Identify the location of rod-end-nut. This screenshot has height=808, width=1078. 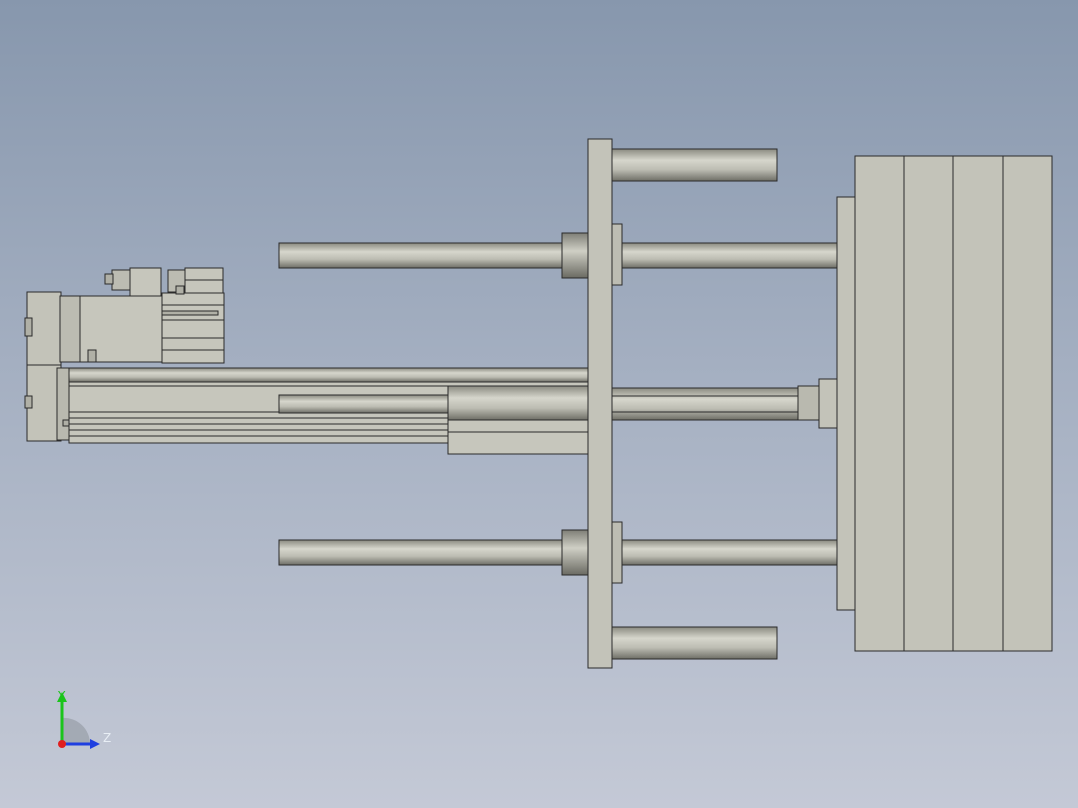
(809, 403).